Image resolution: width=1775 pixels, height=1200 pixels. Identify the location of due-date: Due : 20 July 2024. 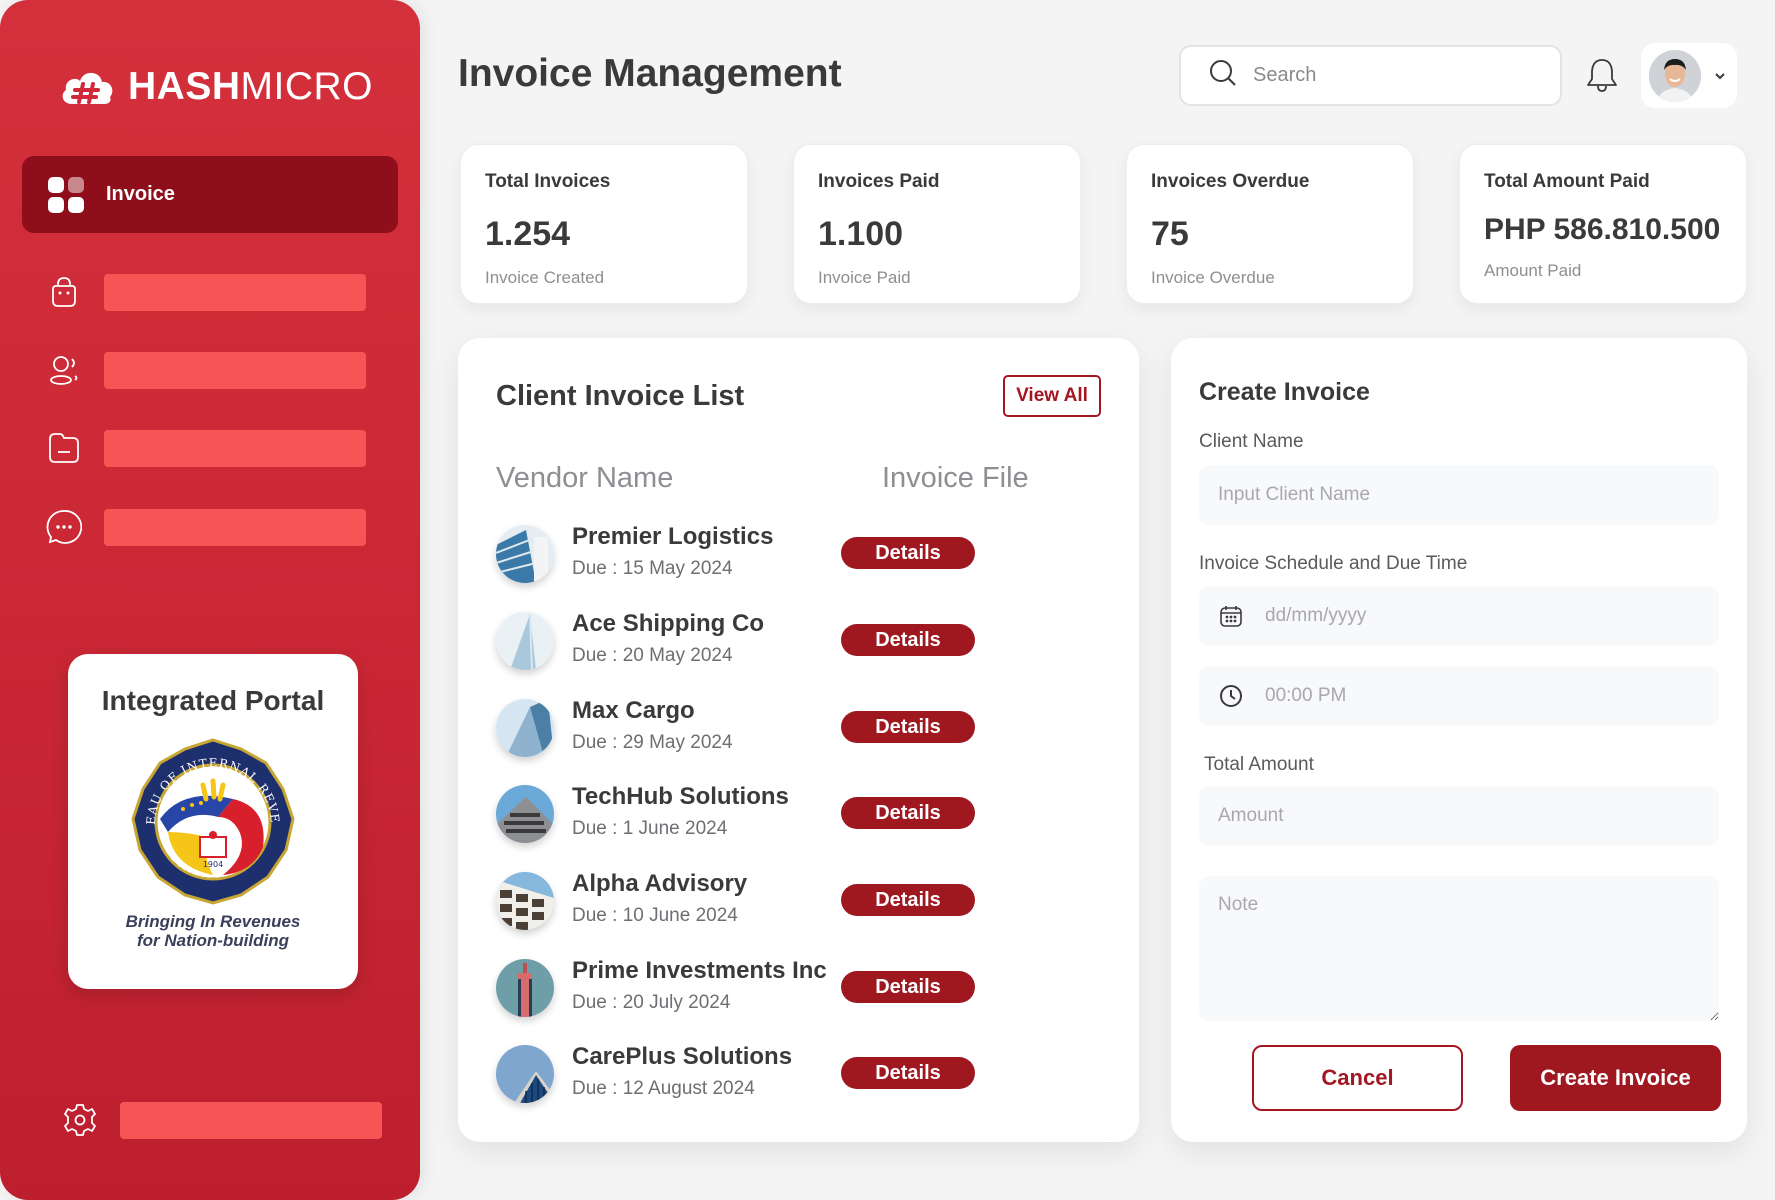
(651, 1002).